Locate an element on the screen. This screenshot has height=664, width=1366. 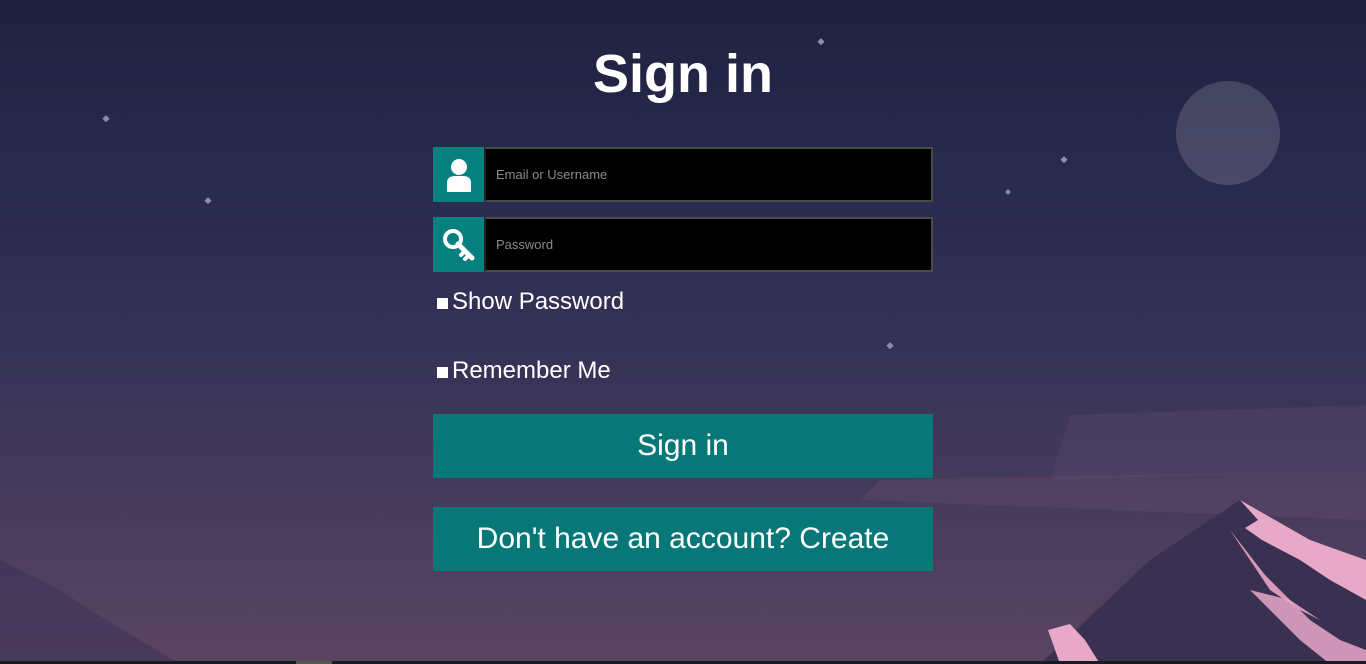
show-password-checkbox is located at coordinates (442, 303).